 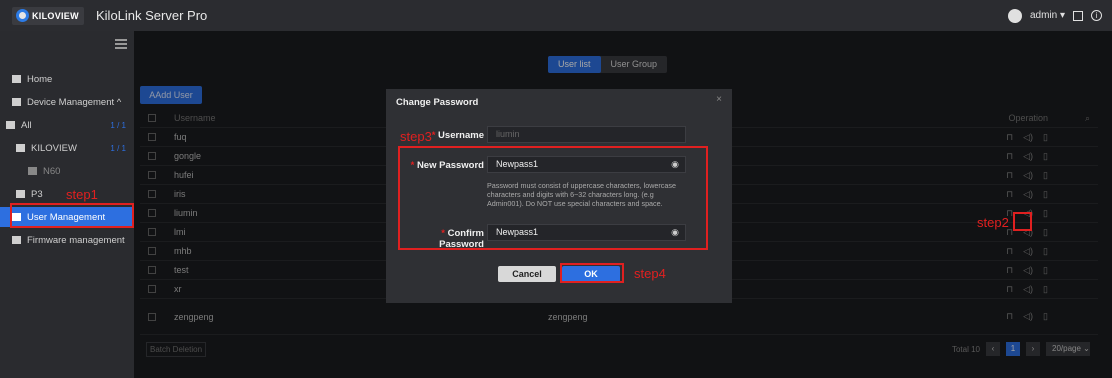 What do you see at coordinates (457, 135) in the screenshot?
I see `username-label: * Username` at bounding box center [457, 135].